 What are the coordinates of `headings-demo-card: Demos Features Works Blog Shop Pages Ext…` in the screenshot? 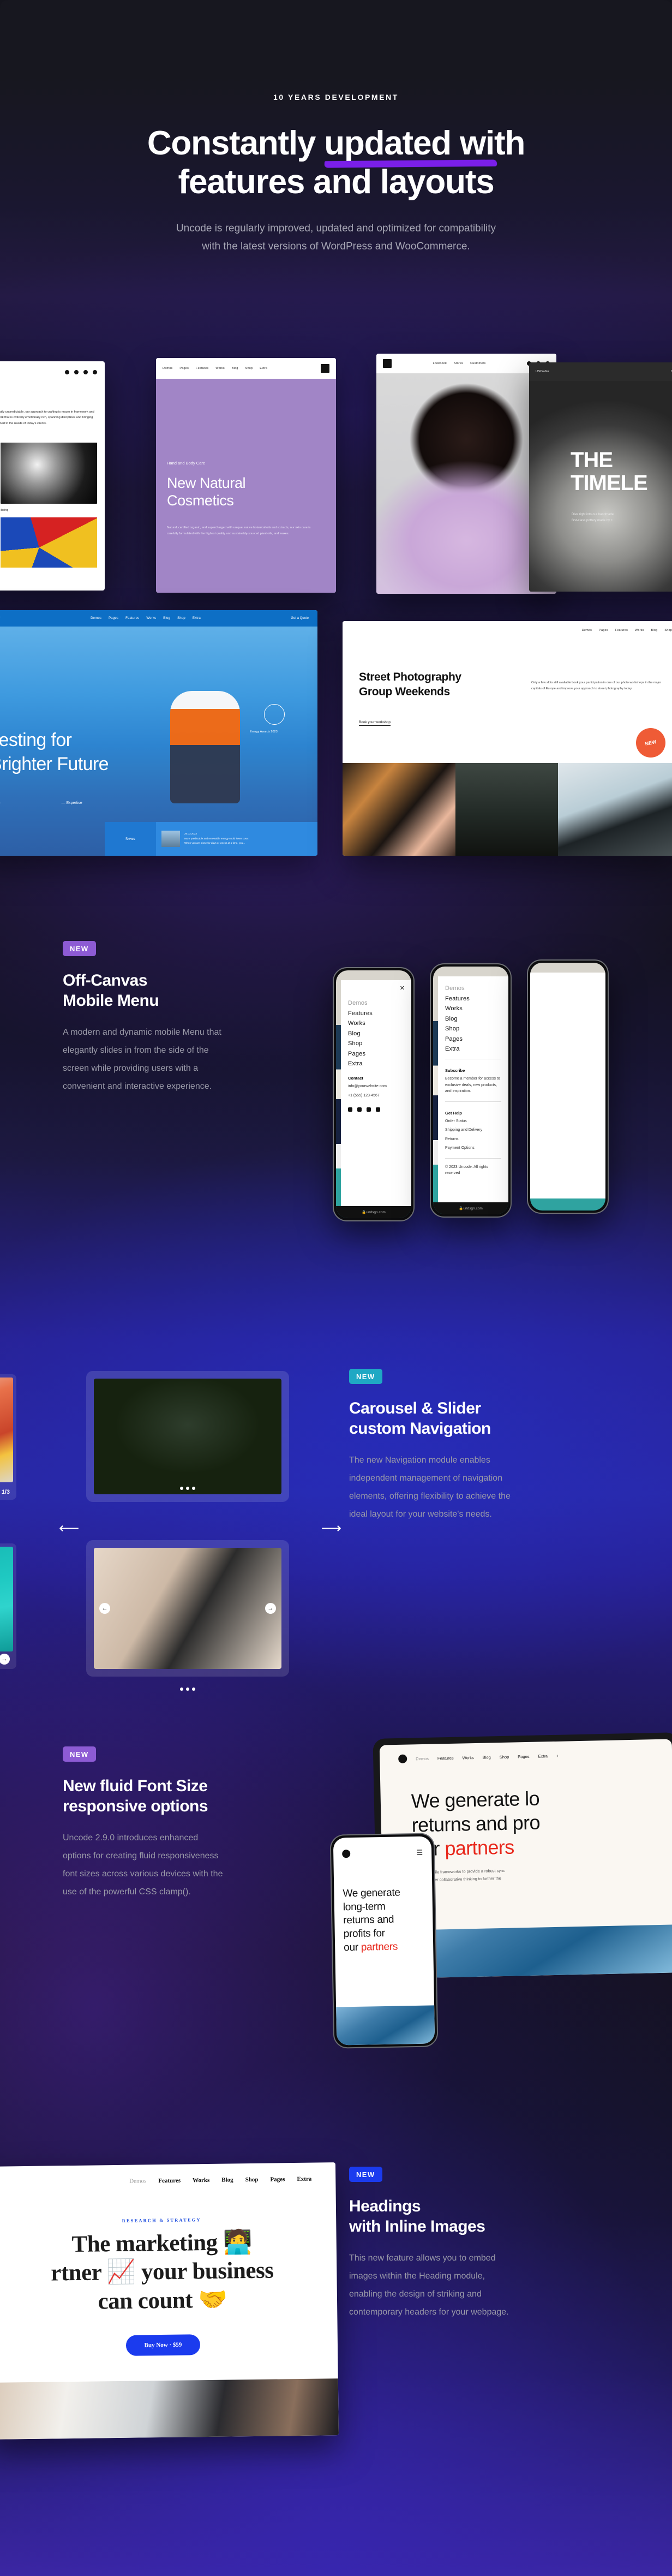 It's located at (169, 2301).